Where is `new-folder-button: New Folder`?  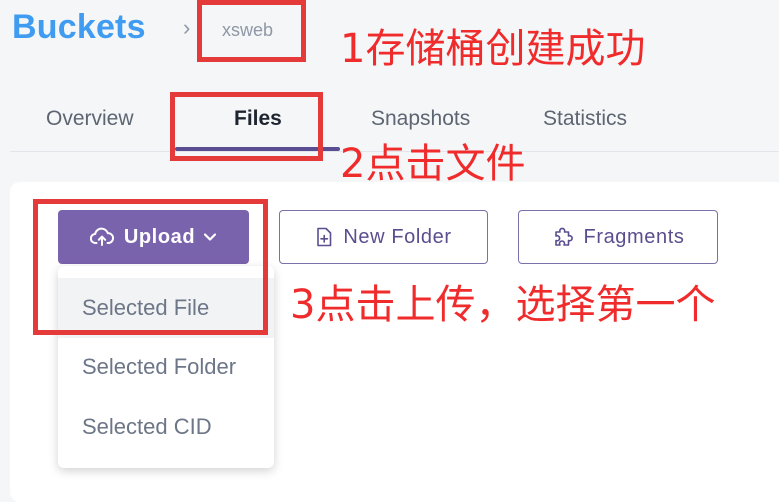
new-folder-button: New Folder is located at coordinates (383, 237).